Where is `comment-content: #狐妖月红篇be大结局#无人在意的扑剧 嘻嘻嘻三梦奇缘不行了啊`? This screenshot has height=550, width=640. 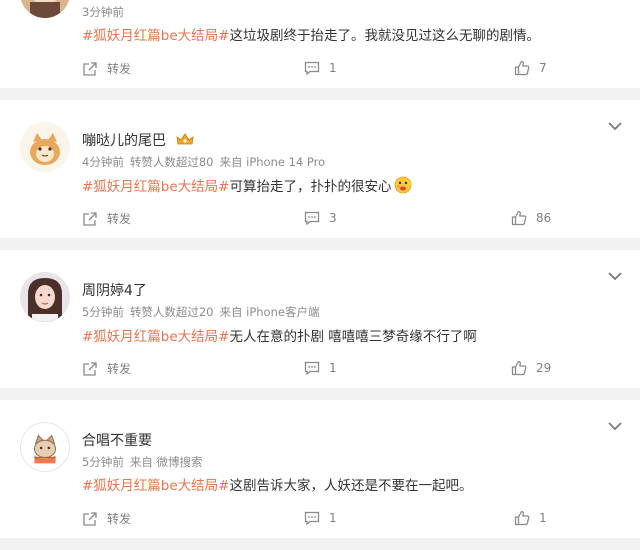 comment-content: #狐妖月红篇be大结局#无人在意的扑剧 嘻嘻嘻三梦奇缘不行了啊 is located at coordinates (279, 335).